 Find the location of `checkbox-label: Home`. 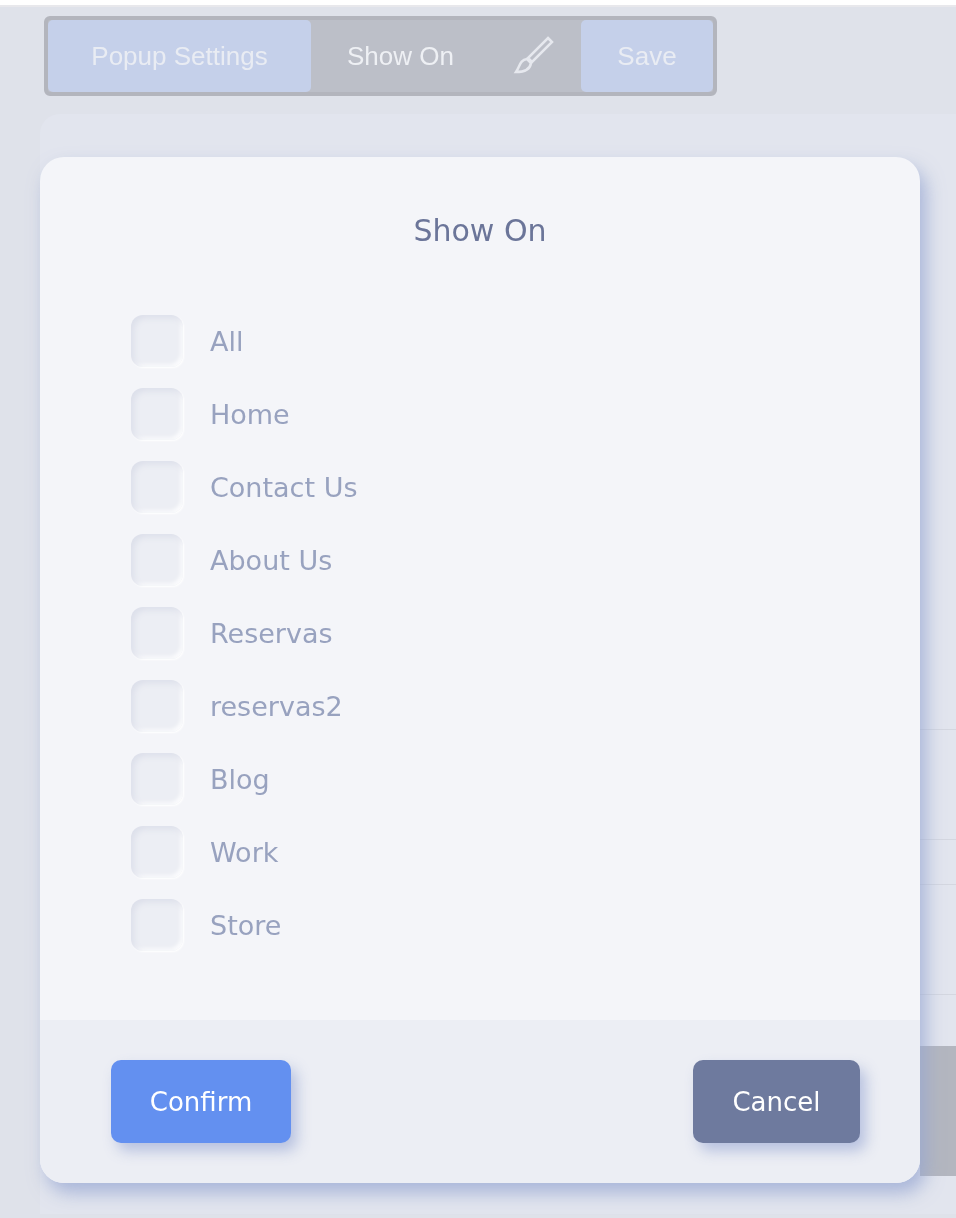

checkbox-label: Home is located at coordinates (250, 414).